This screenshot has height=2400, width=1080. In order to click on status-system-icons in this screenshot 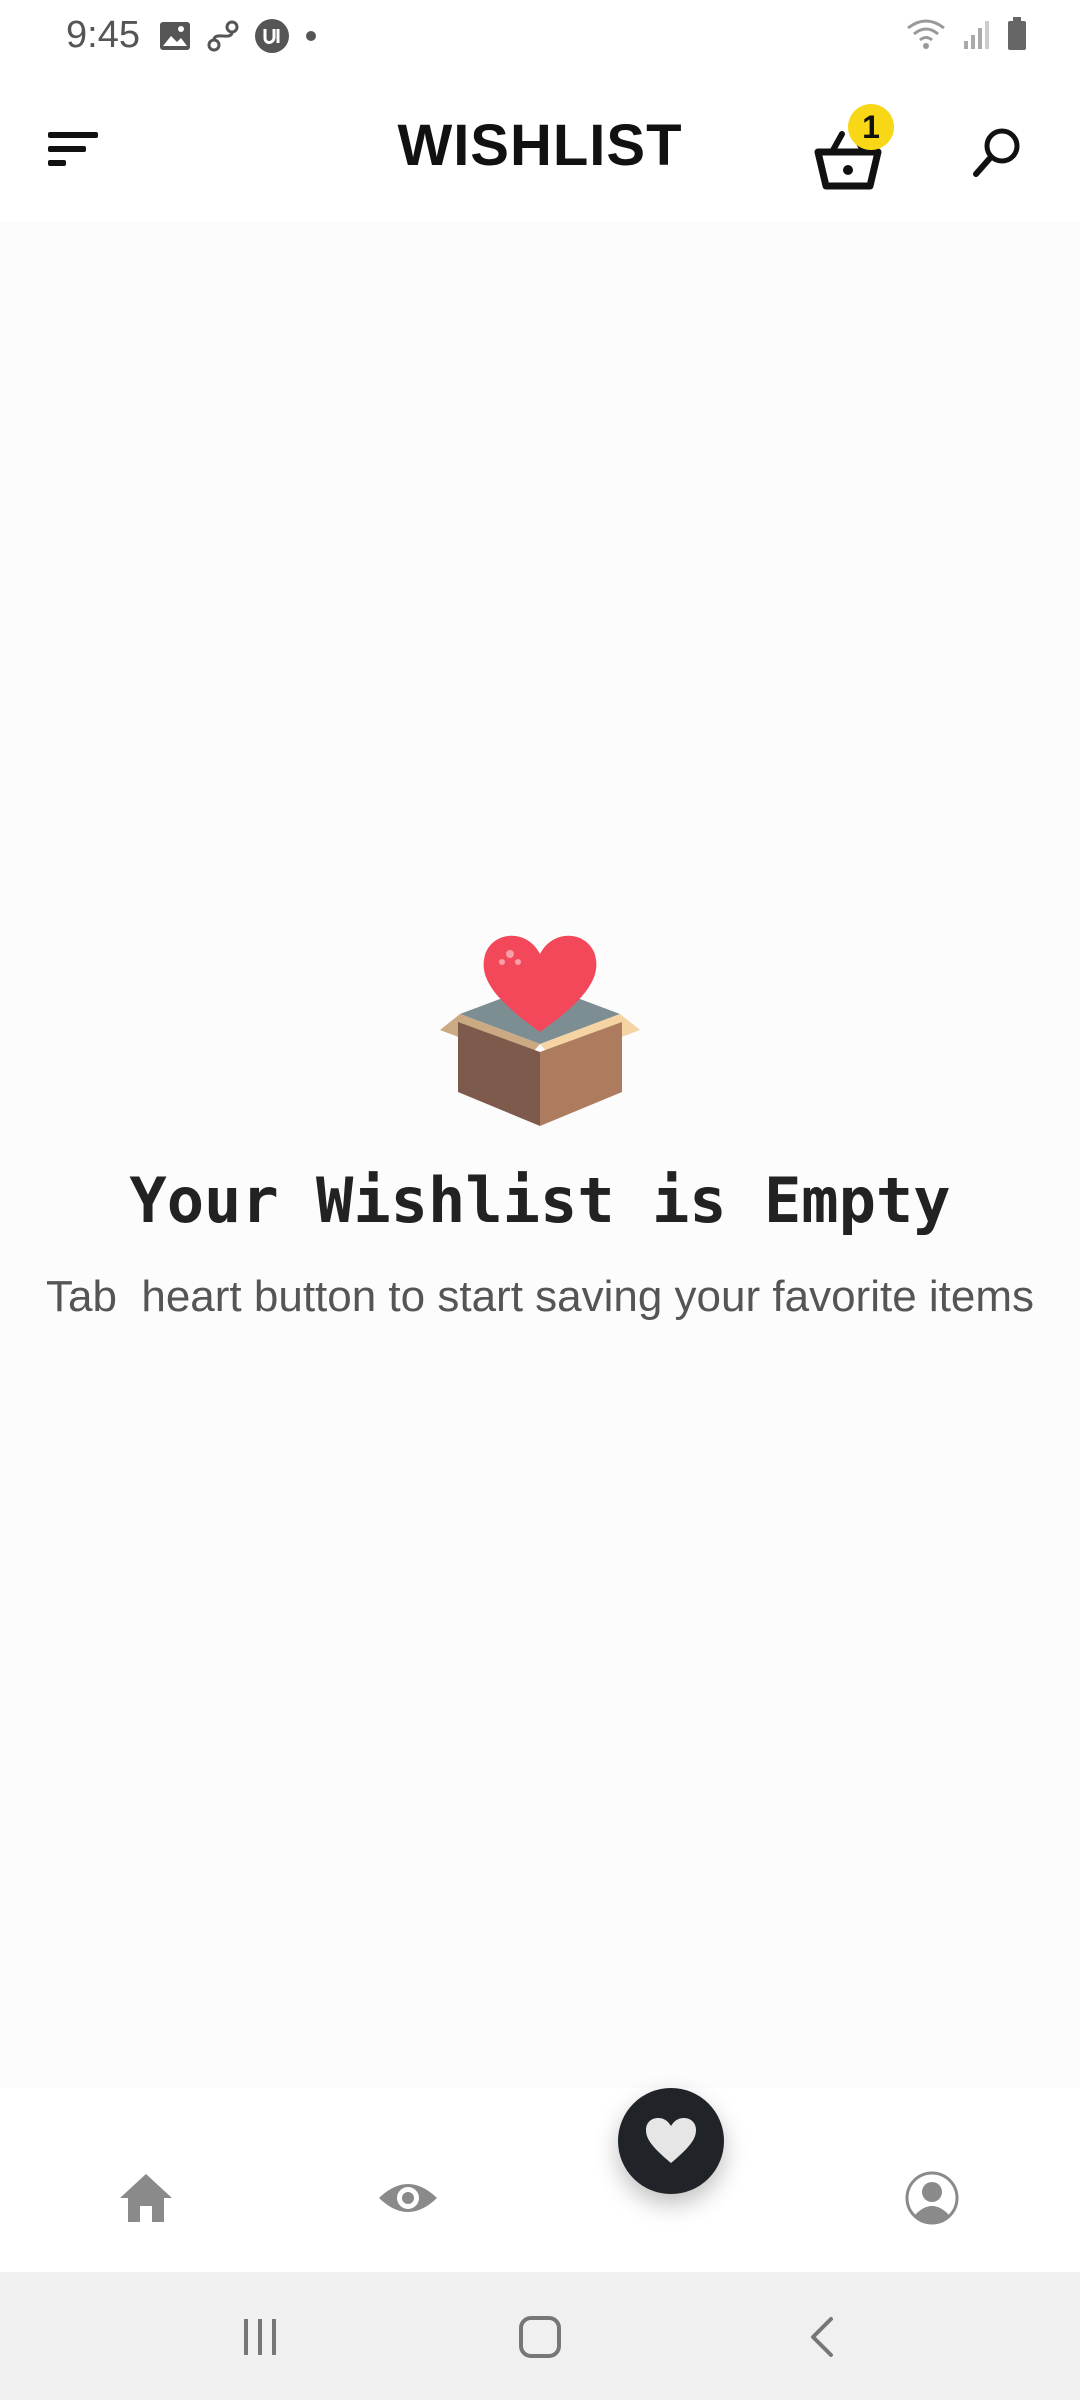, I will do `click(966, 36)`.